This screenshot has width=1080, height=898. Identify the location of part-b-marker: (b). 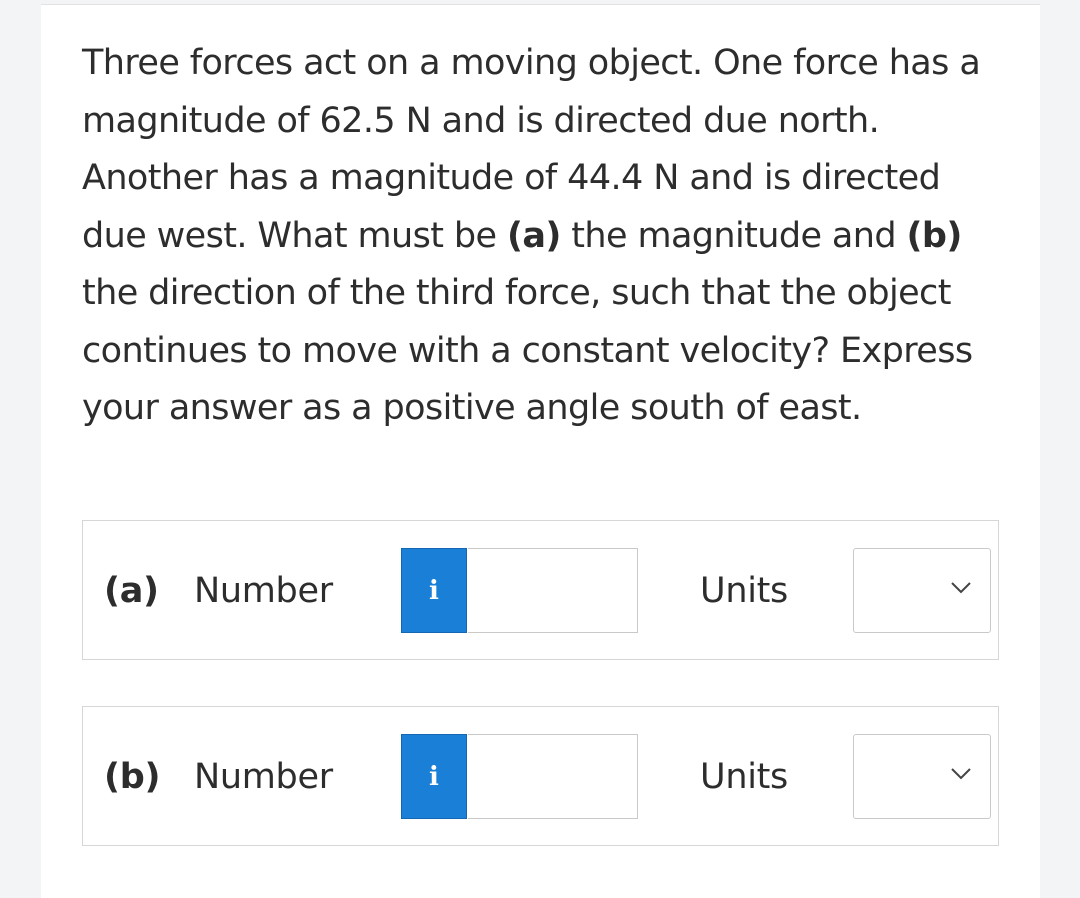
(934, 235).